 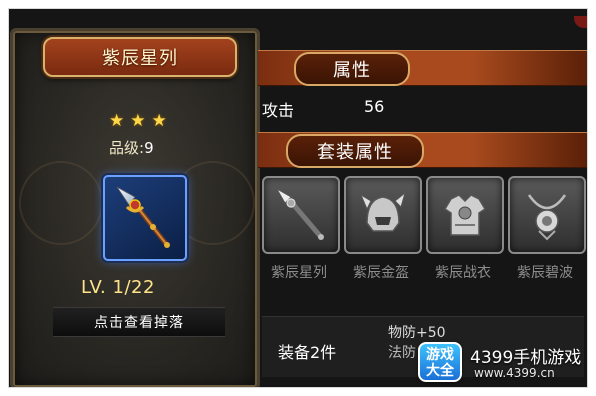 I want to click on panel-ornament, so click(x=61, y=203).